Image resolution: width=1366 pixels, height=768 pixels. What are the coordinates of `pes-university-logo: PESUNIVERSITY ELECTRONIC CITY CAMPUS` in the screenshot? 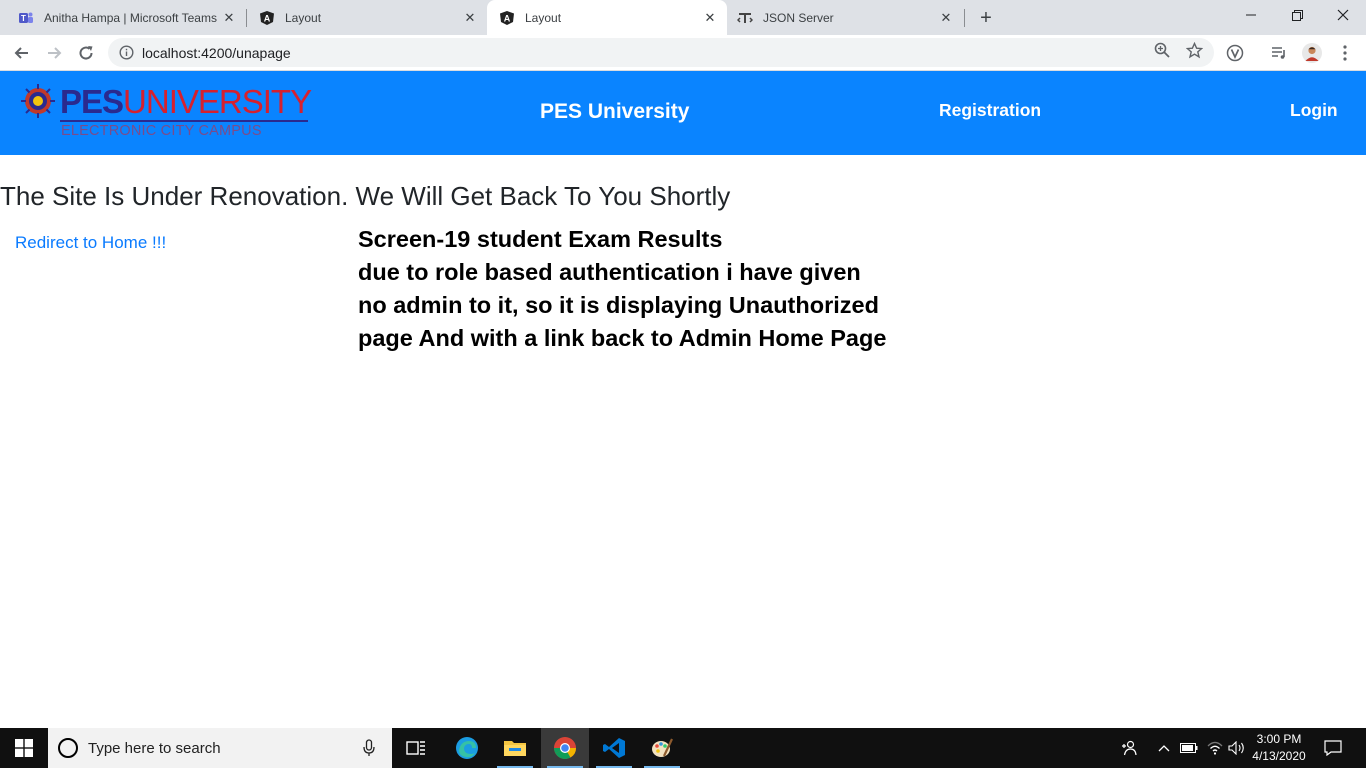 It's located at (166, 113).